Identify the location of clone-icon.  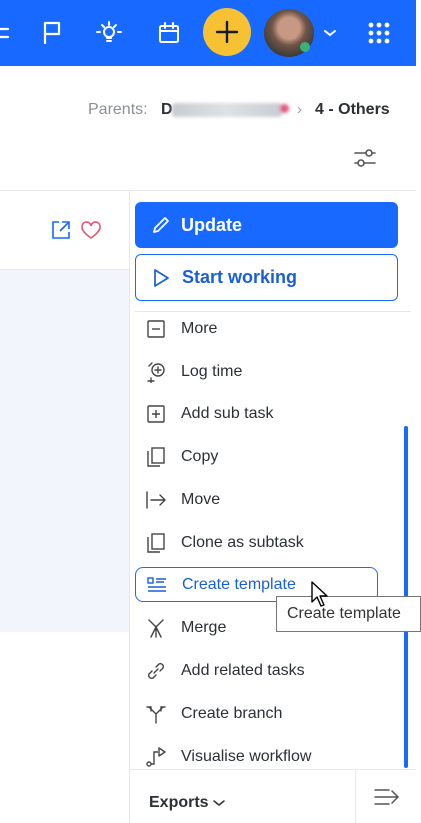
(156, 543).